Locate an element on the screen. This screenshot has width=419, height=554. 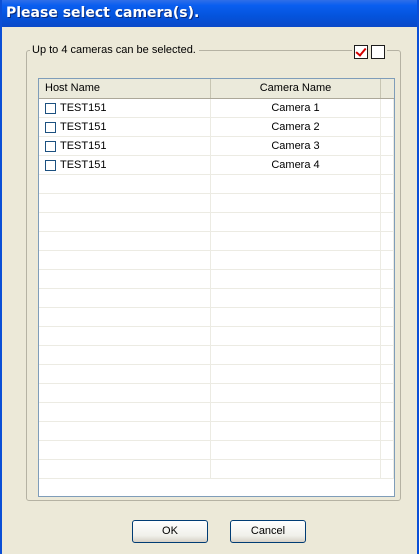
group-legend: Up to 4 cameras can be selected. is located at coordinates (114, 50).